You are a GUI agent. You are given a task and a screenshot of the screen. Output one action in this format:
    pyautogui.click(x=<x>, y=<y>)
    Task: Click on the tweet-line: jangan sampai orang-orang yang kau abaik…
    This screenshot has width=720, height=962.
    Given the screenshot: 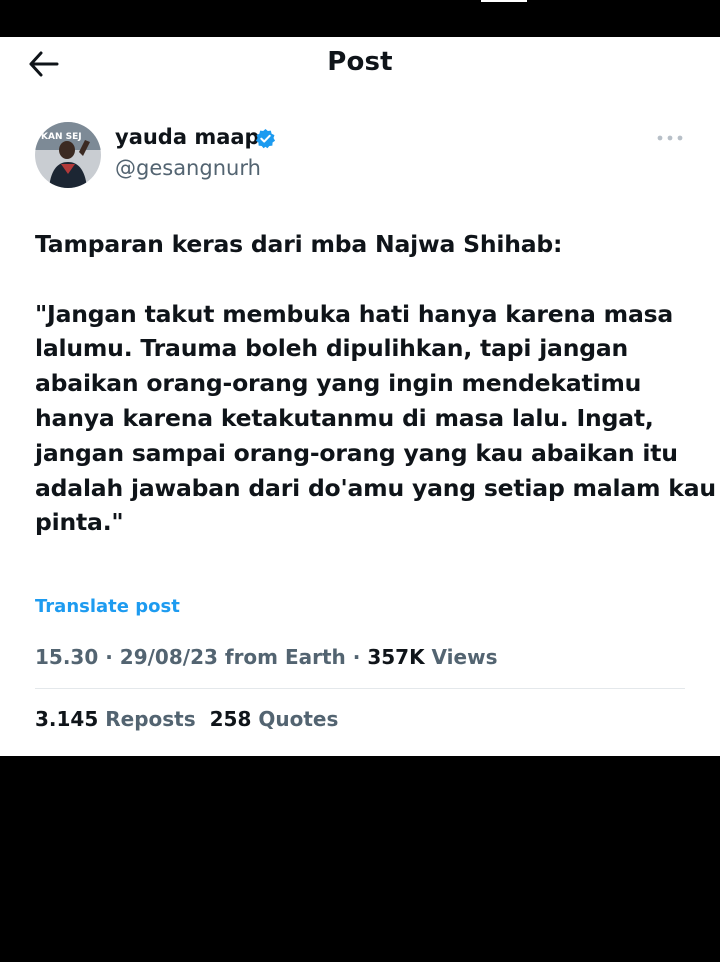 What is the action you would take?
    pyautogui.click(x=356, y=452)
    